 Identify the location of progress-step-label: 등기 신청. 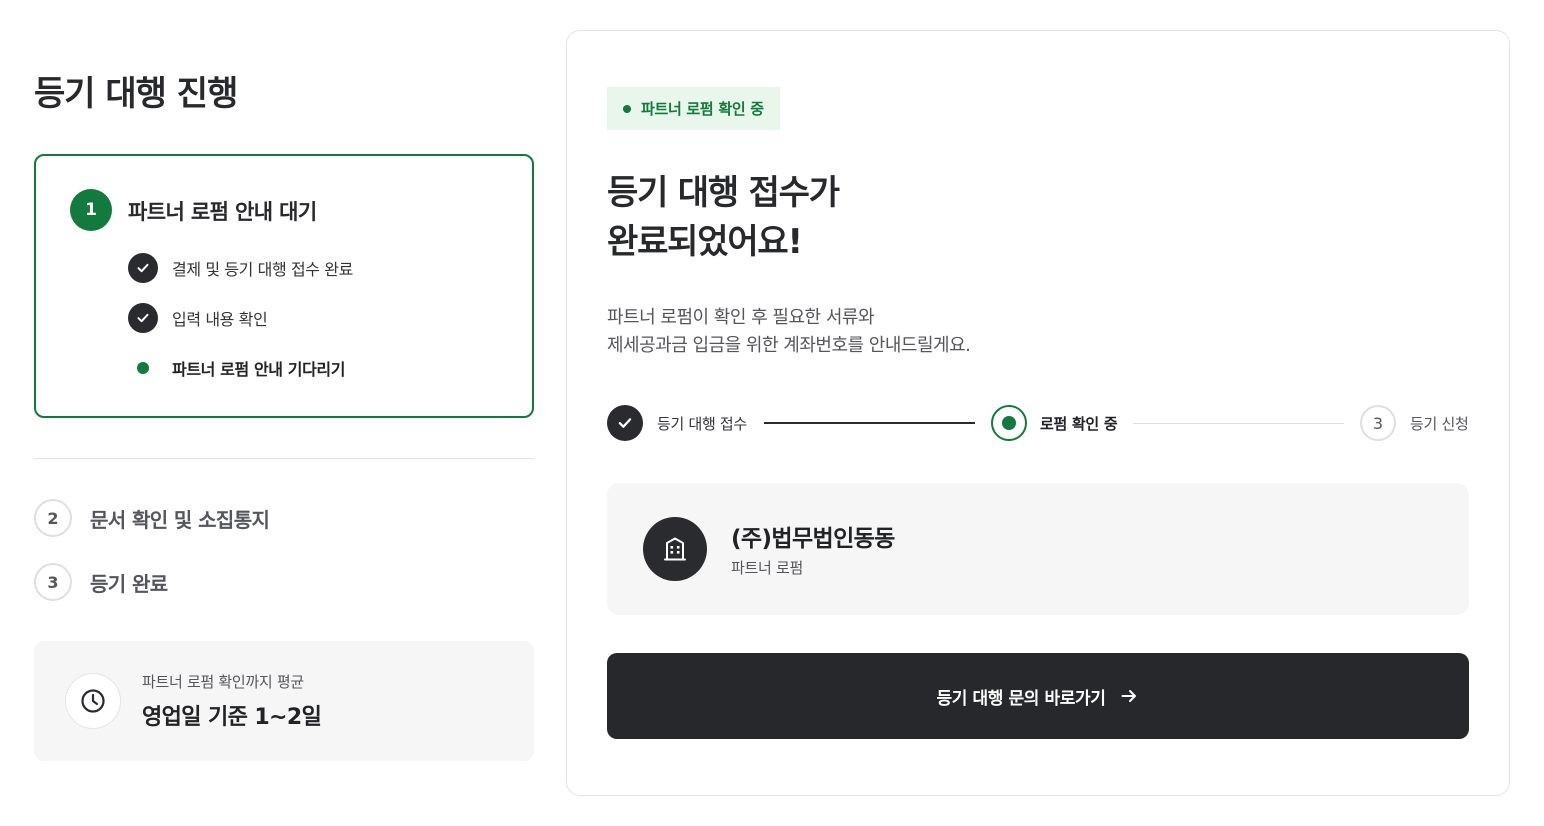
(1439, 424).